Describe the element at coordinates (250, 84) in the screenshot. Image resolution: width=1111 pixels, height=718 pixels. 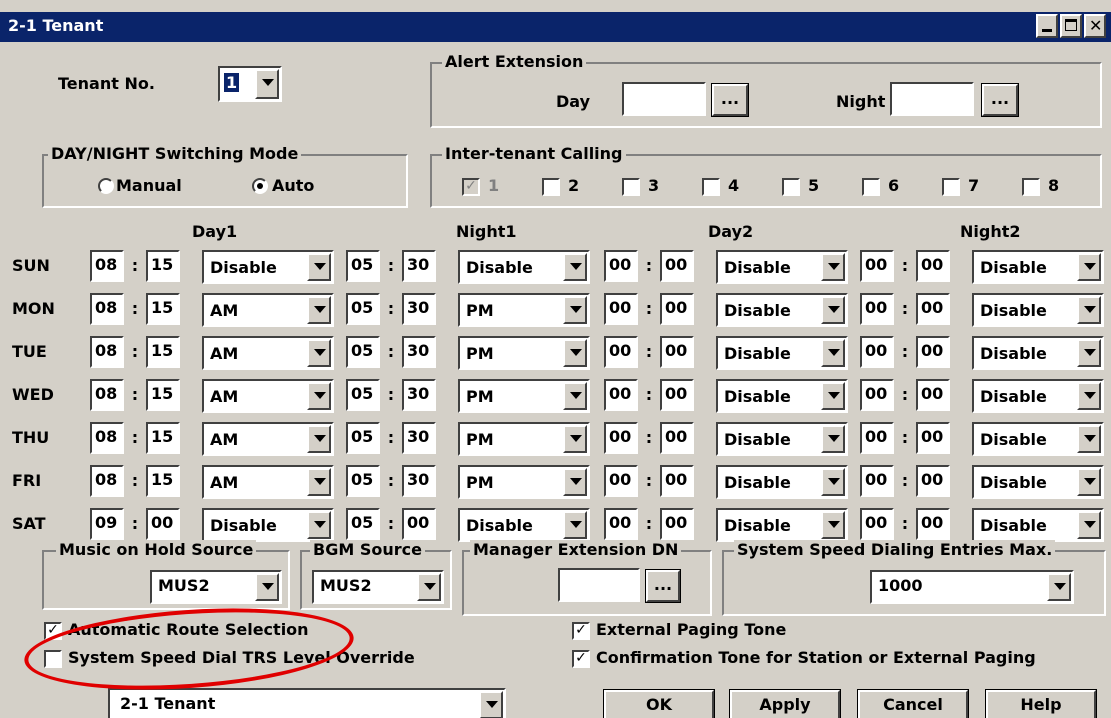
I see `tenant-no-select: 1` at that location.